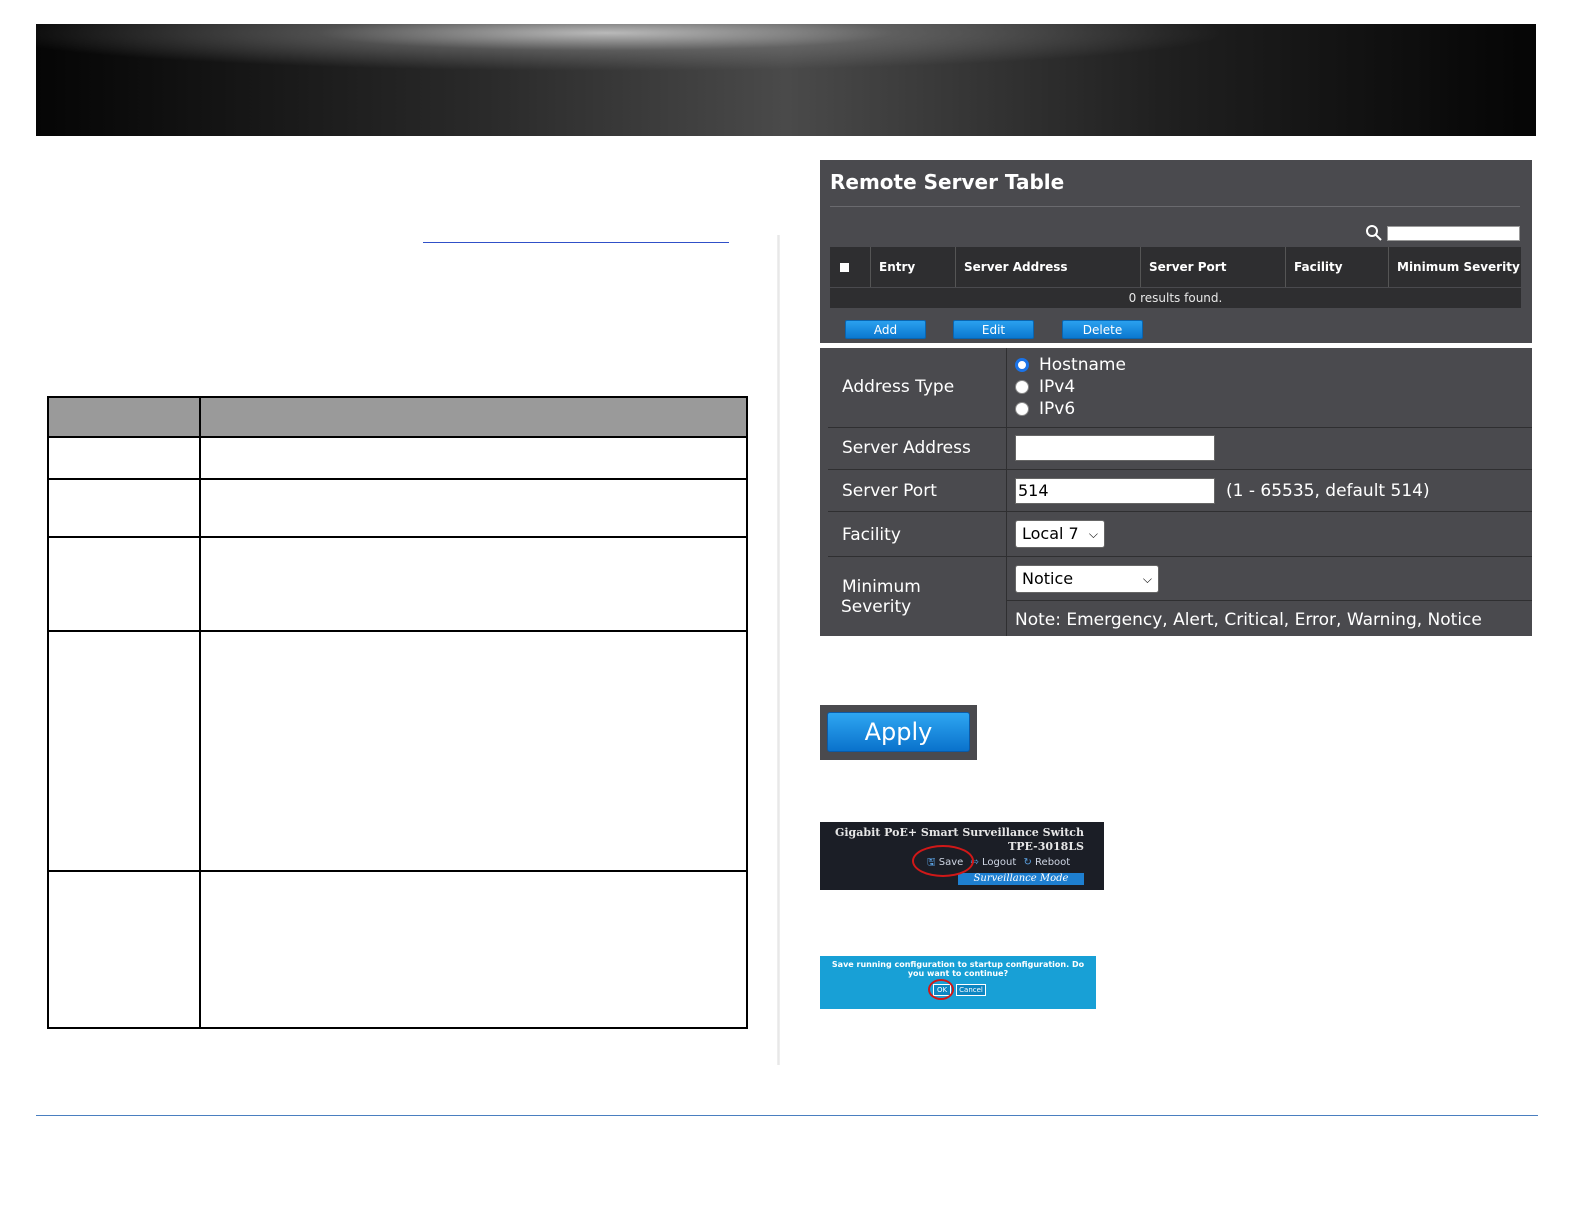 This screenshot has width=1584, height=1224. What do you see at coordinates (778, 650) in the screenshot?
I see `column-divider` at bounding box center [778, 650].